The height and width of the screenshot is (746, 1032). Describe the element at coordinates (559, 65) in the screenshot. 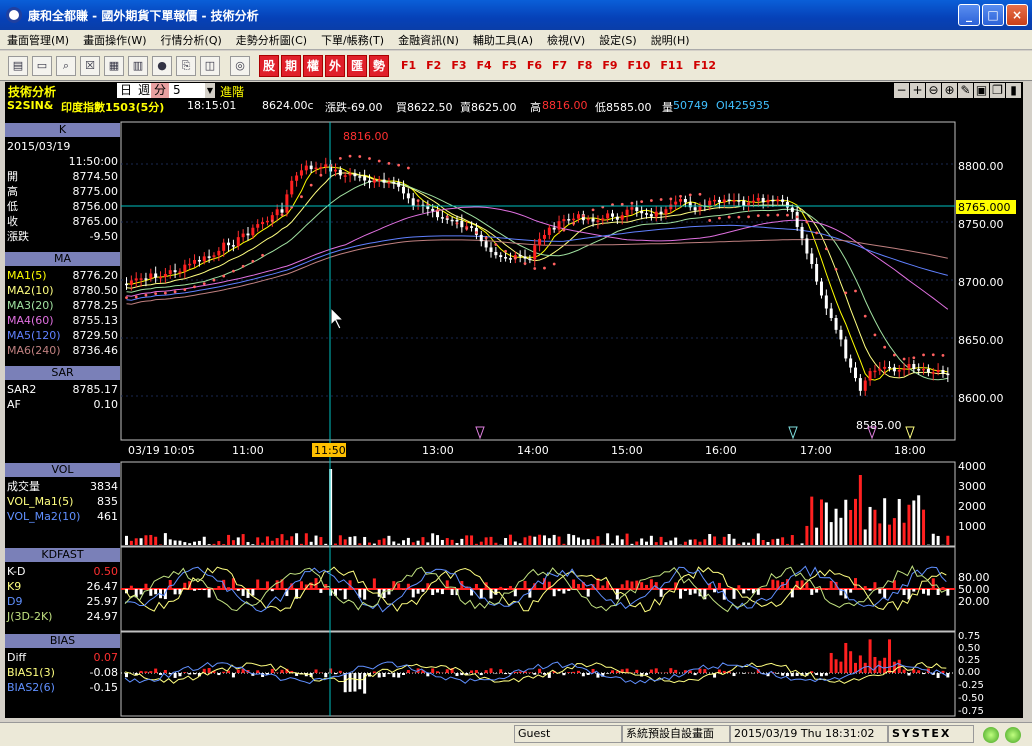

I see `fkey-f7: F7` at that location.